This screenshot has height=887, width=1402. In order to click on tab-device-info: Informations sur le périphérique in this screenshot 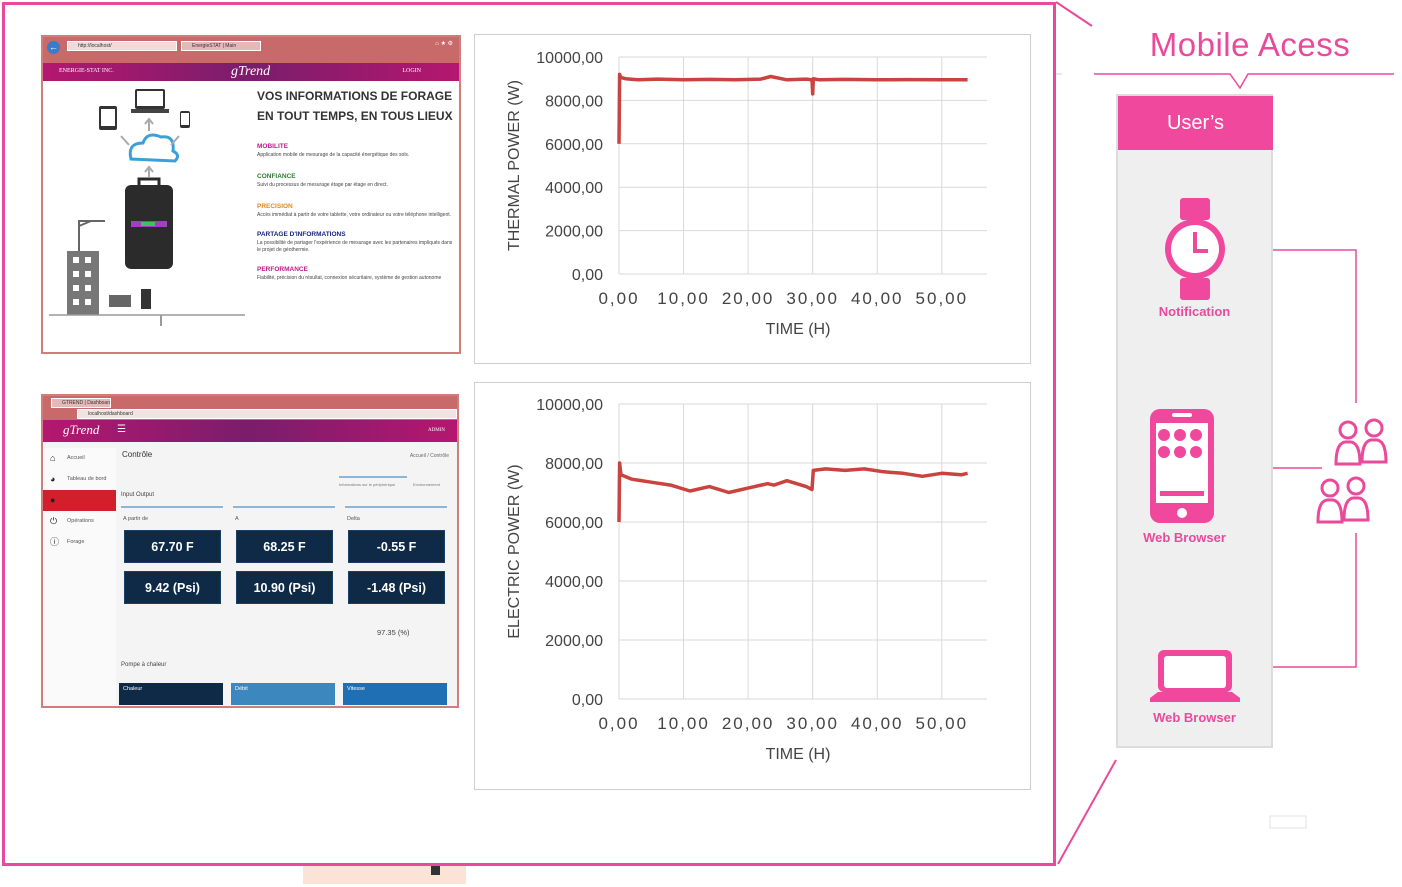, I will do `click(373, 481)`.